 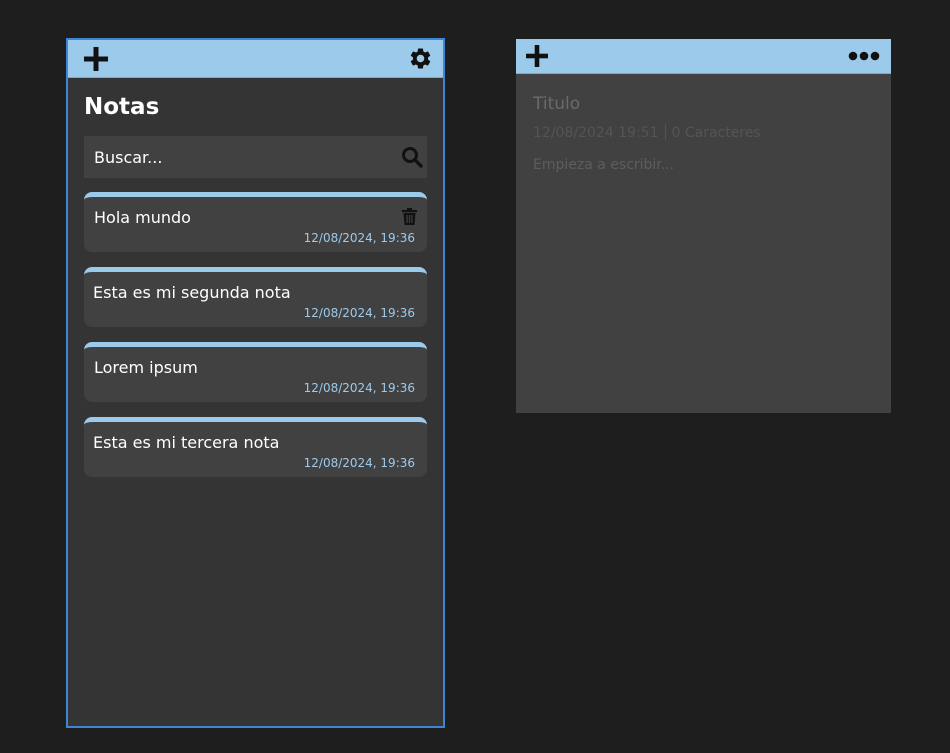 I want to click on note-meta: 12/08/2024 19:51 0 Caracteres, so click(x=647, y=132).